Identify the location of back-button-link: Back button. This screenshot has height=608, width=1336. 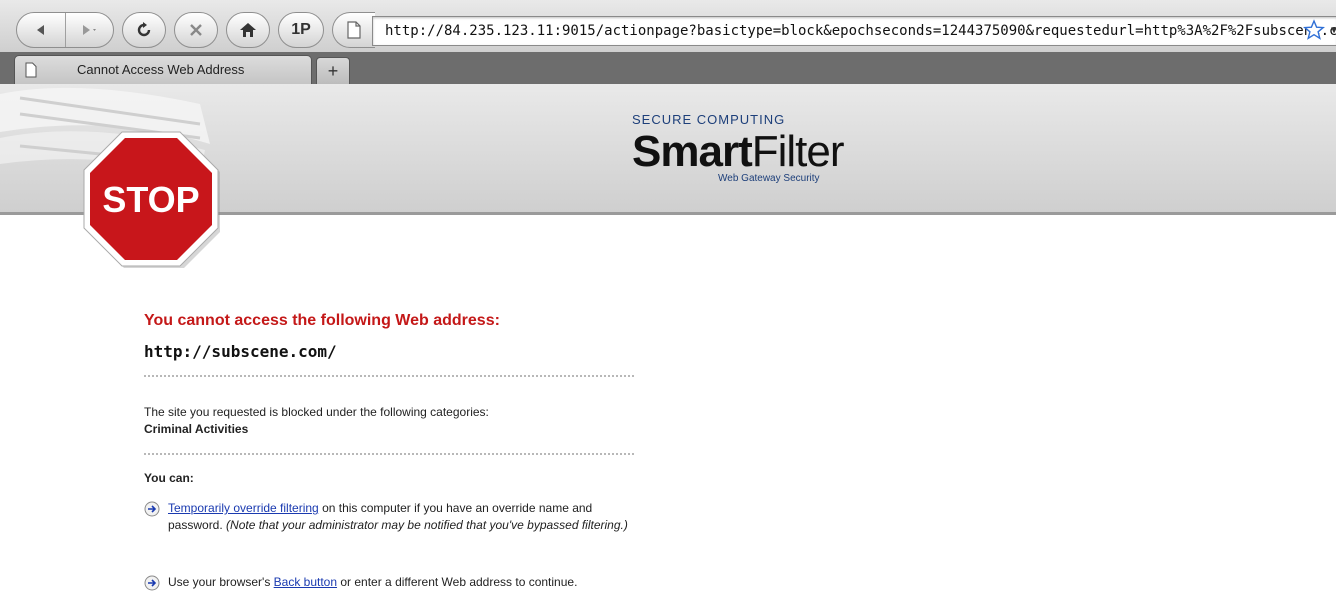
(305, 582).